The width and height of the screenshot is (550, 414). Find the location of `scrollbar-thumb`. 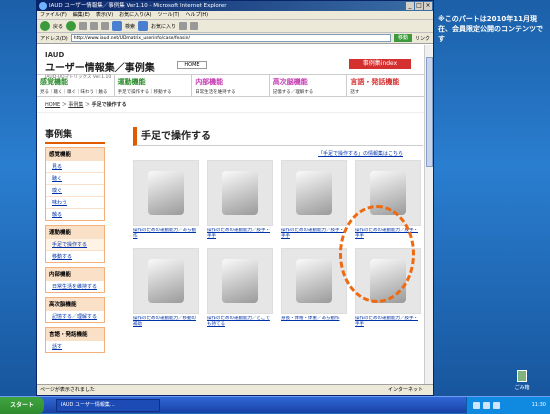

scrollbar-thumb is located at coordinates (429, 112).